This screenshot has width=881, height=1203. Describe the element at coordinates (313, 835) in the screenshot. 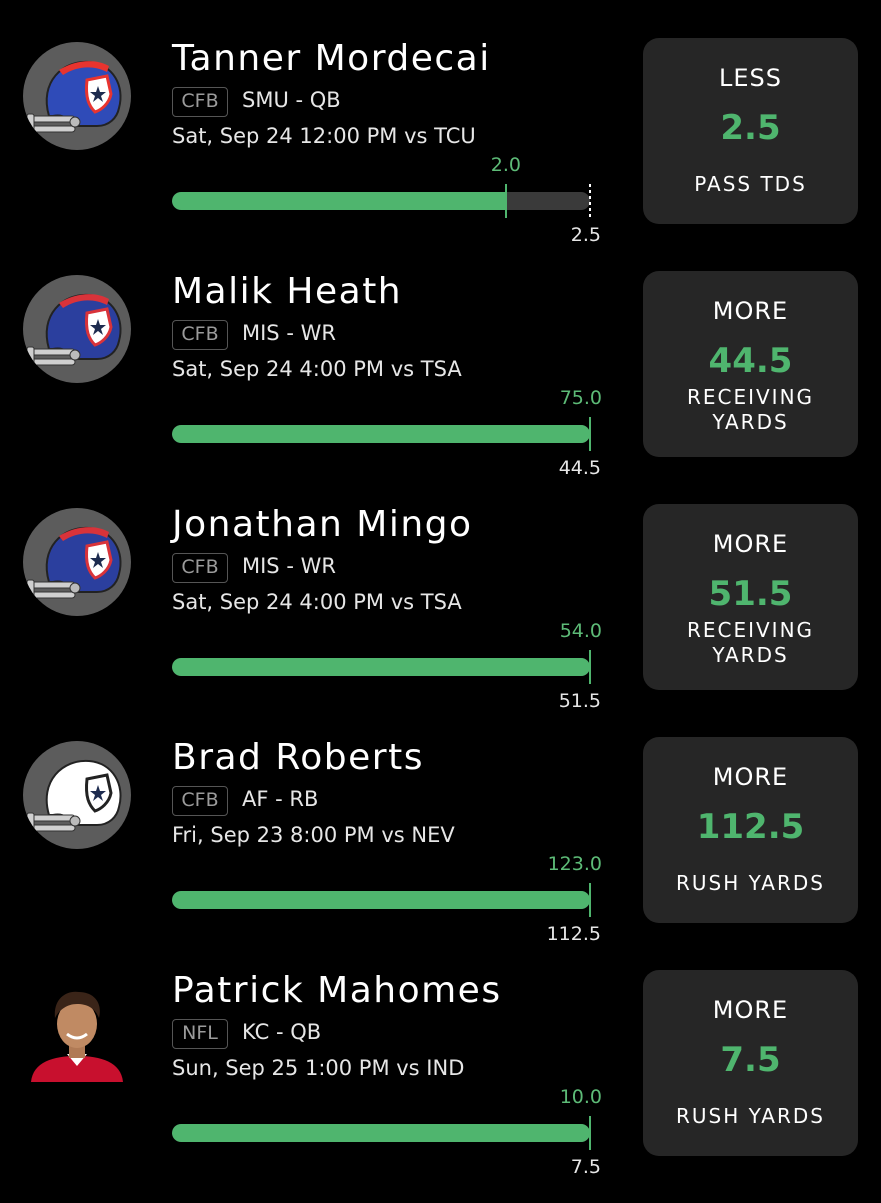

I see `game-time: Fri, Sep 23 8:00 PM vs NEV` at that location.